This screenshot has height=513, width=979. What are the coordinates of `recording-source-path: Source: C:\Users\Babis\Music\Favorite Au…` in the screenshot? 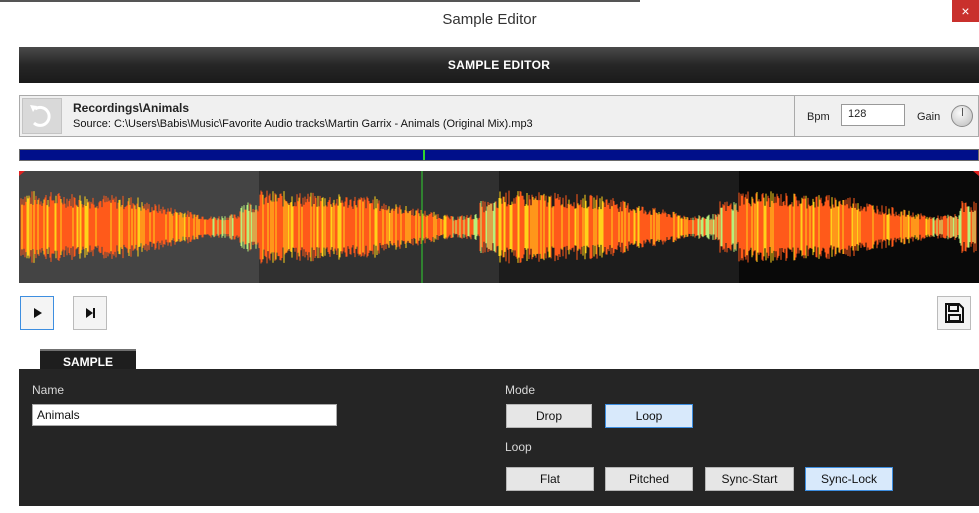 It's located at (303, 124).